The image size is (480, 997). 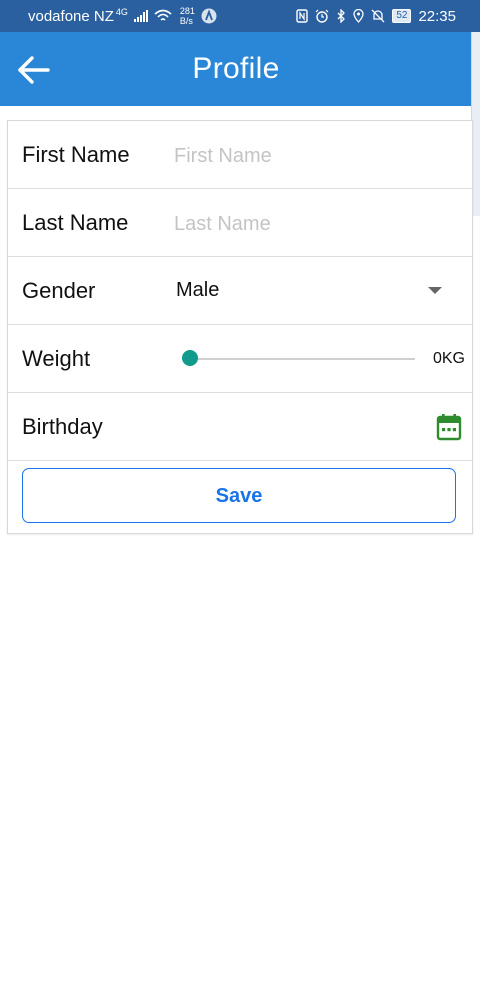 I want to click on last-name-input, so click(x=317, y=224).